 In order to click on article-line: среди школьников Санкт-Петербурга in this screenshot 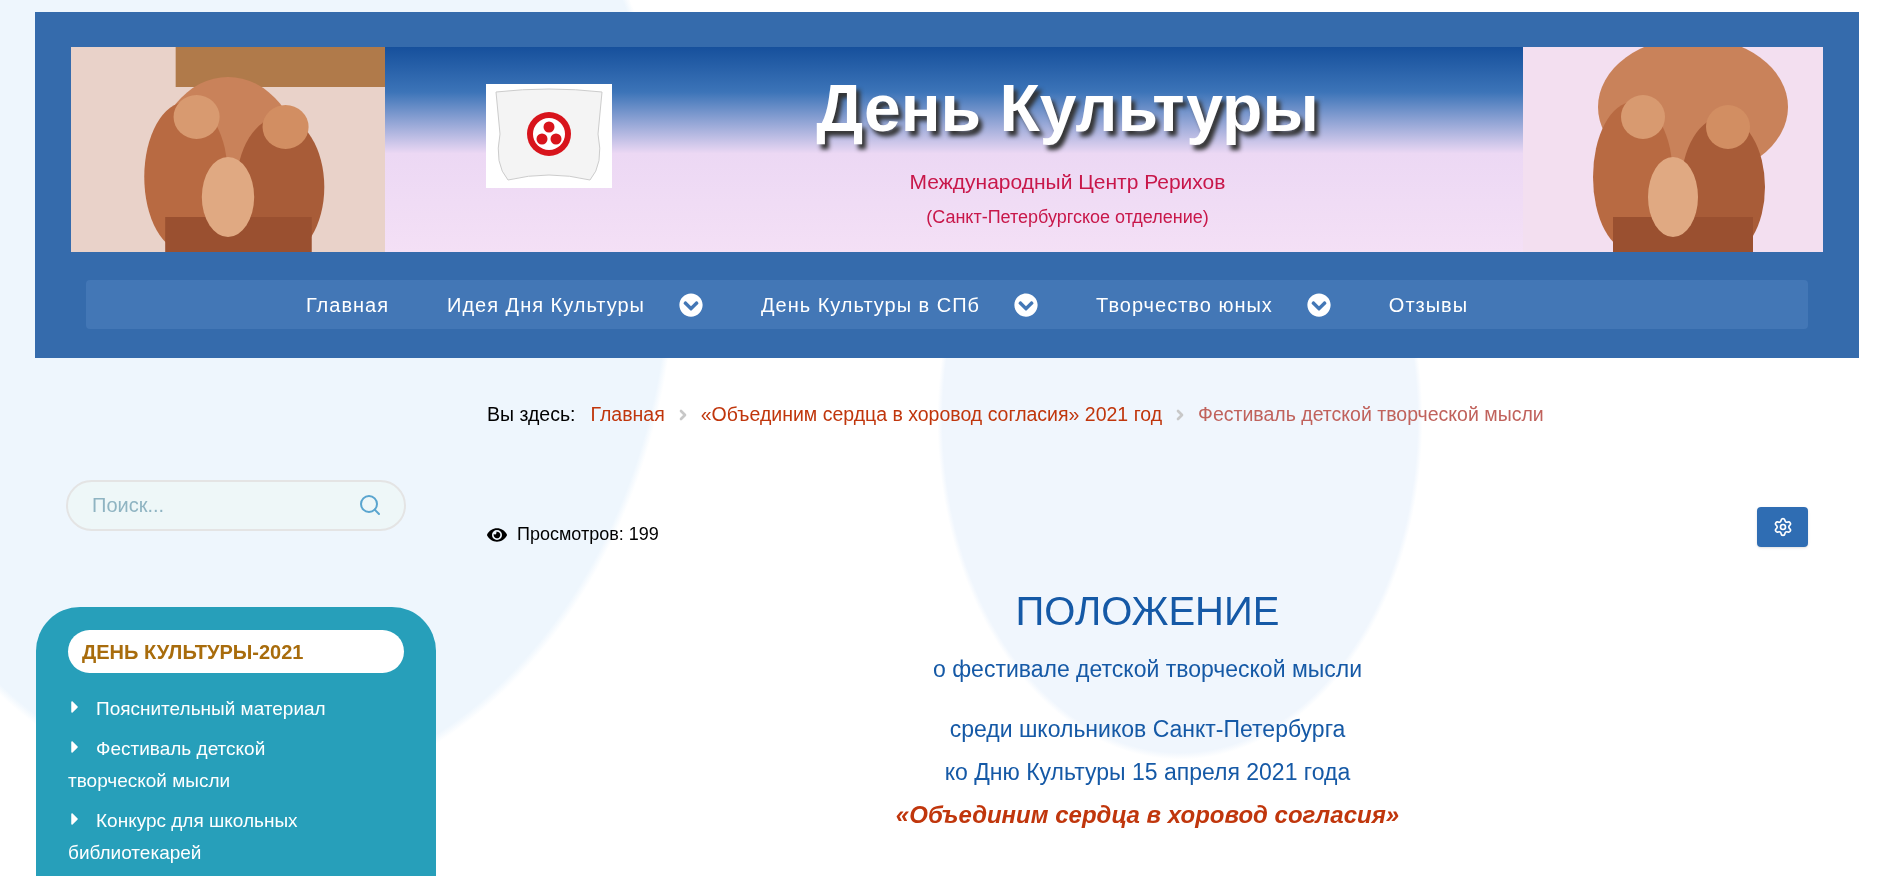, I will do `click(1147, 728)`.